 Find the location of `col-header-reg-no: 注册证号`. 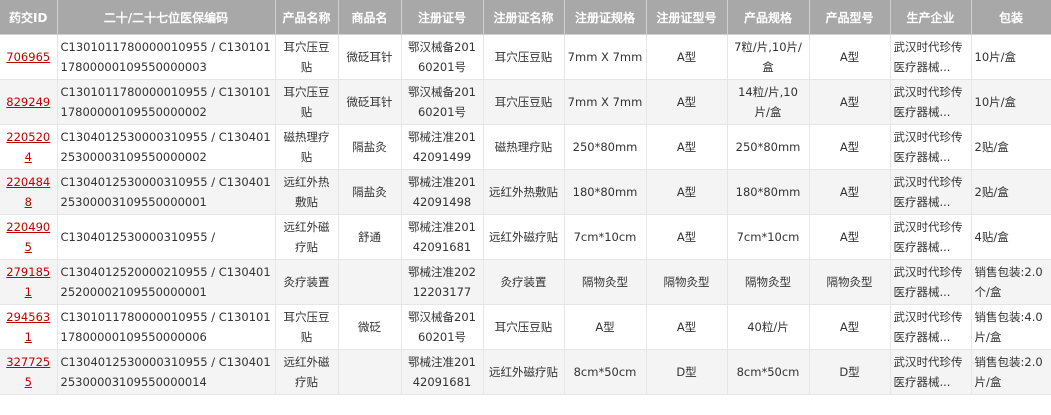

col-header-reg-no: 注册证号 is located at coordinates (442, 17).